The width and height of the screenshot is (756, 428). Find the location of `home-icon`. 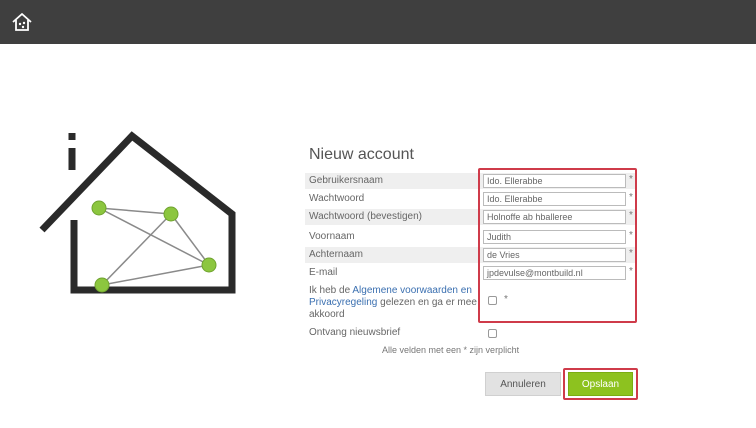

home-icon is located at coordinates (22, 22).